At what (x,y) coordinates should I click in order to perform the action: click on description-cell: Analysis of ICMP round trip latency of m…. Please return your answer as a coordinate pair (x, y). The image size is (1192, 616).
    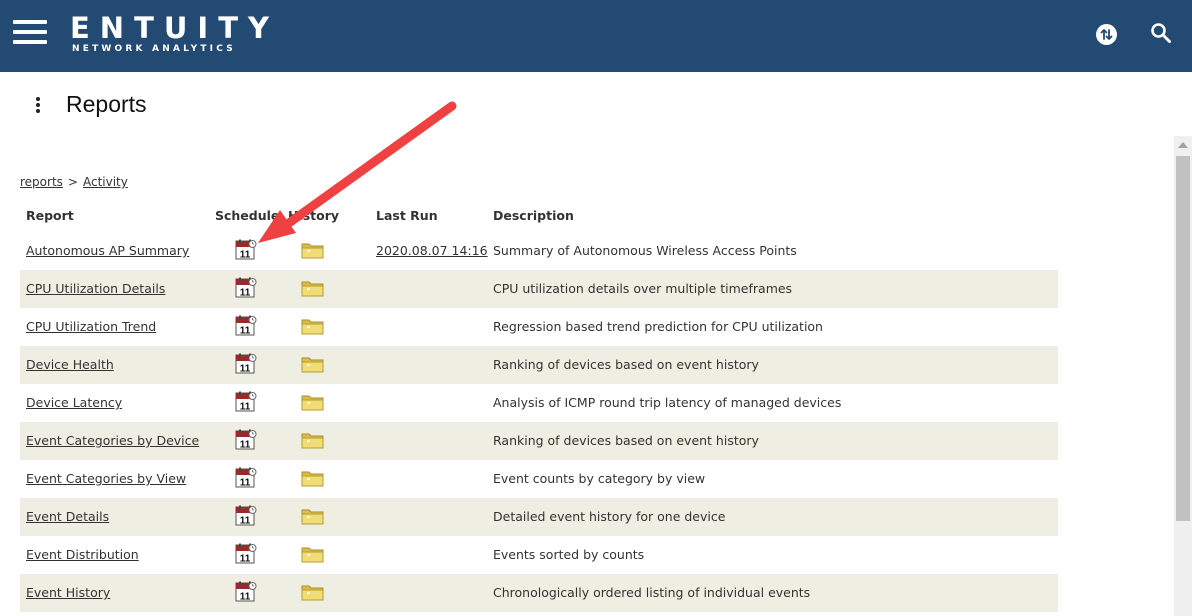
    Looking at the image, I should click on (667, 402).